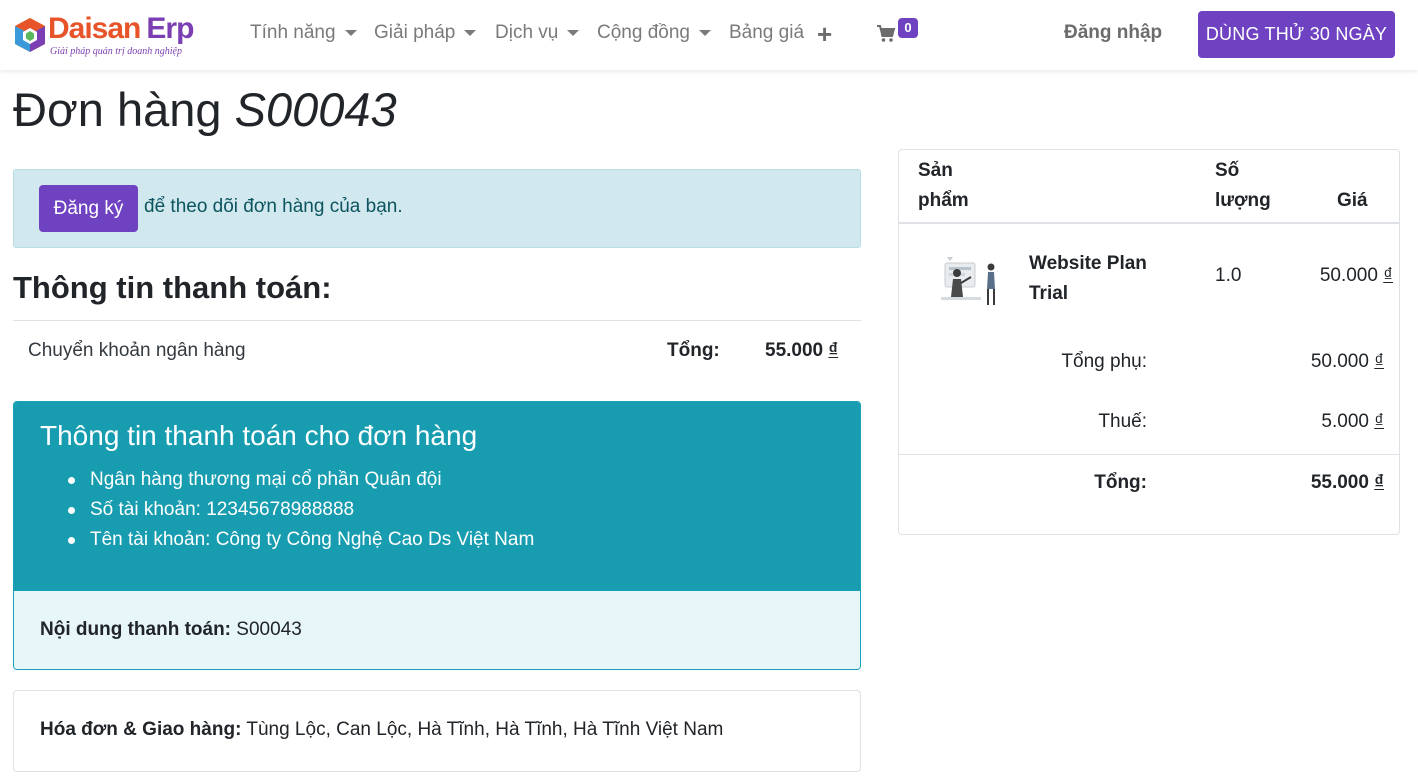 The width and height of the screenshot is (1418, 783). Describe the element at coordinates (88, 208) in the screenshot. I see `register-button: Đăng ký` at that location.